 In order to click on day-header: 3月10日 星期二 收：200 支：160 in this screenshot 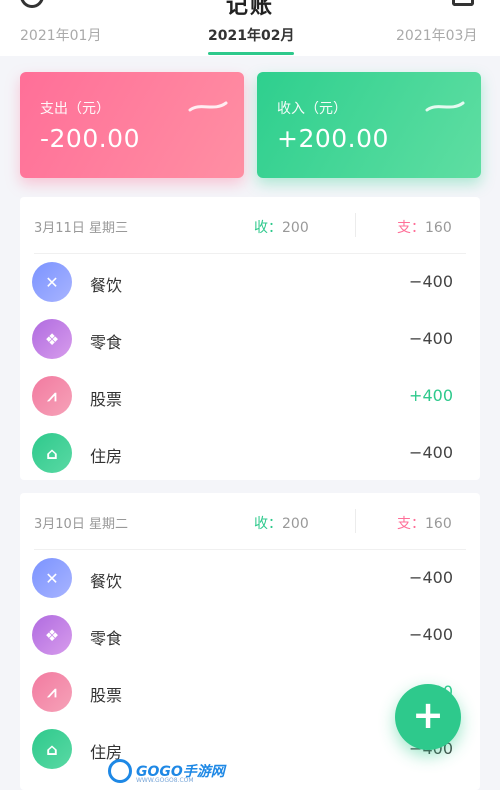, I will do `click(250, 521)`.